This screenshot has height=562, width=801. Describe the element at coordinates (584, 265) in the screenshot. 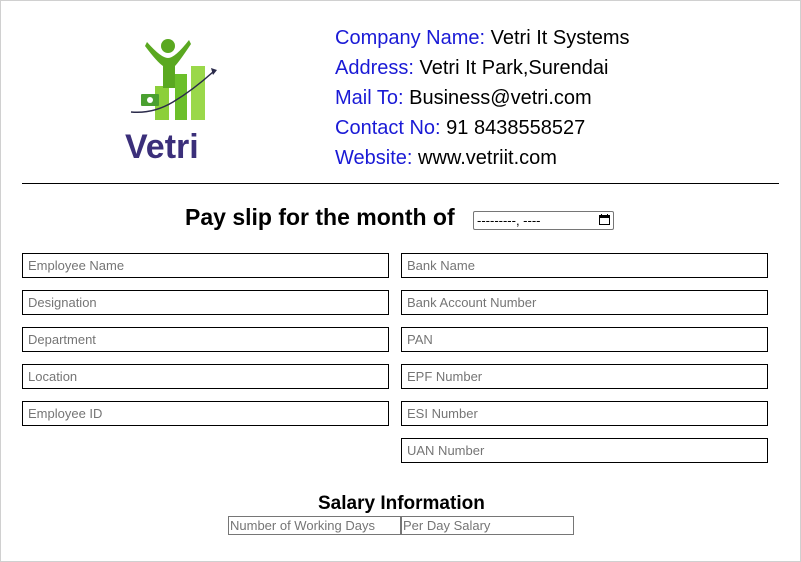

I see `bank-name-input` at that location.